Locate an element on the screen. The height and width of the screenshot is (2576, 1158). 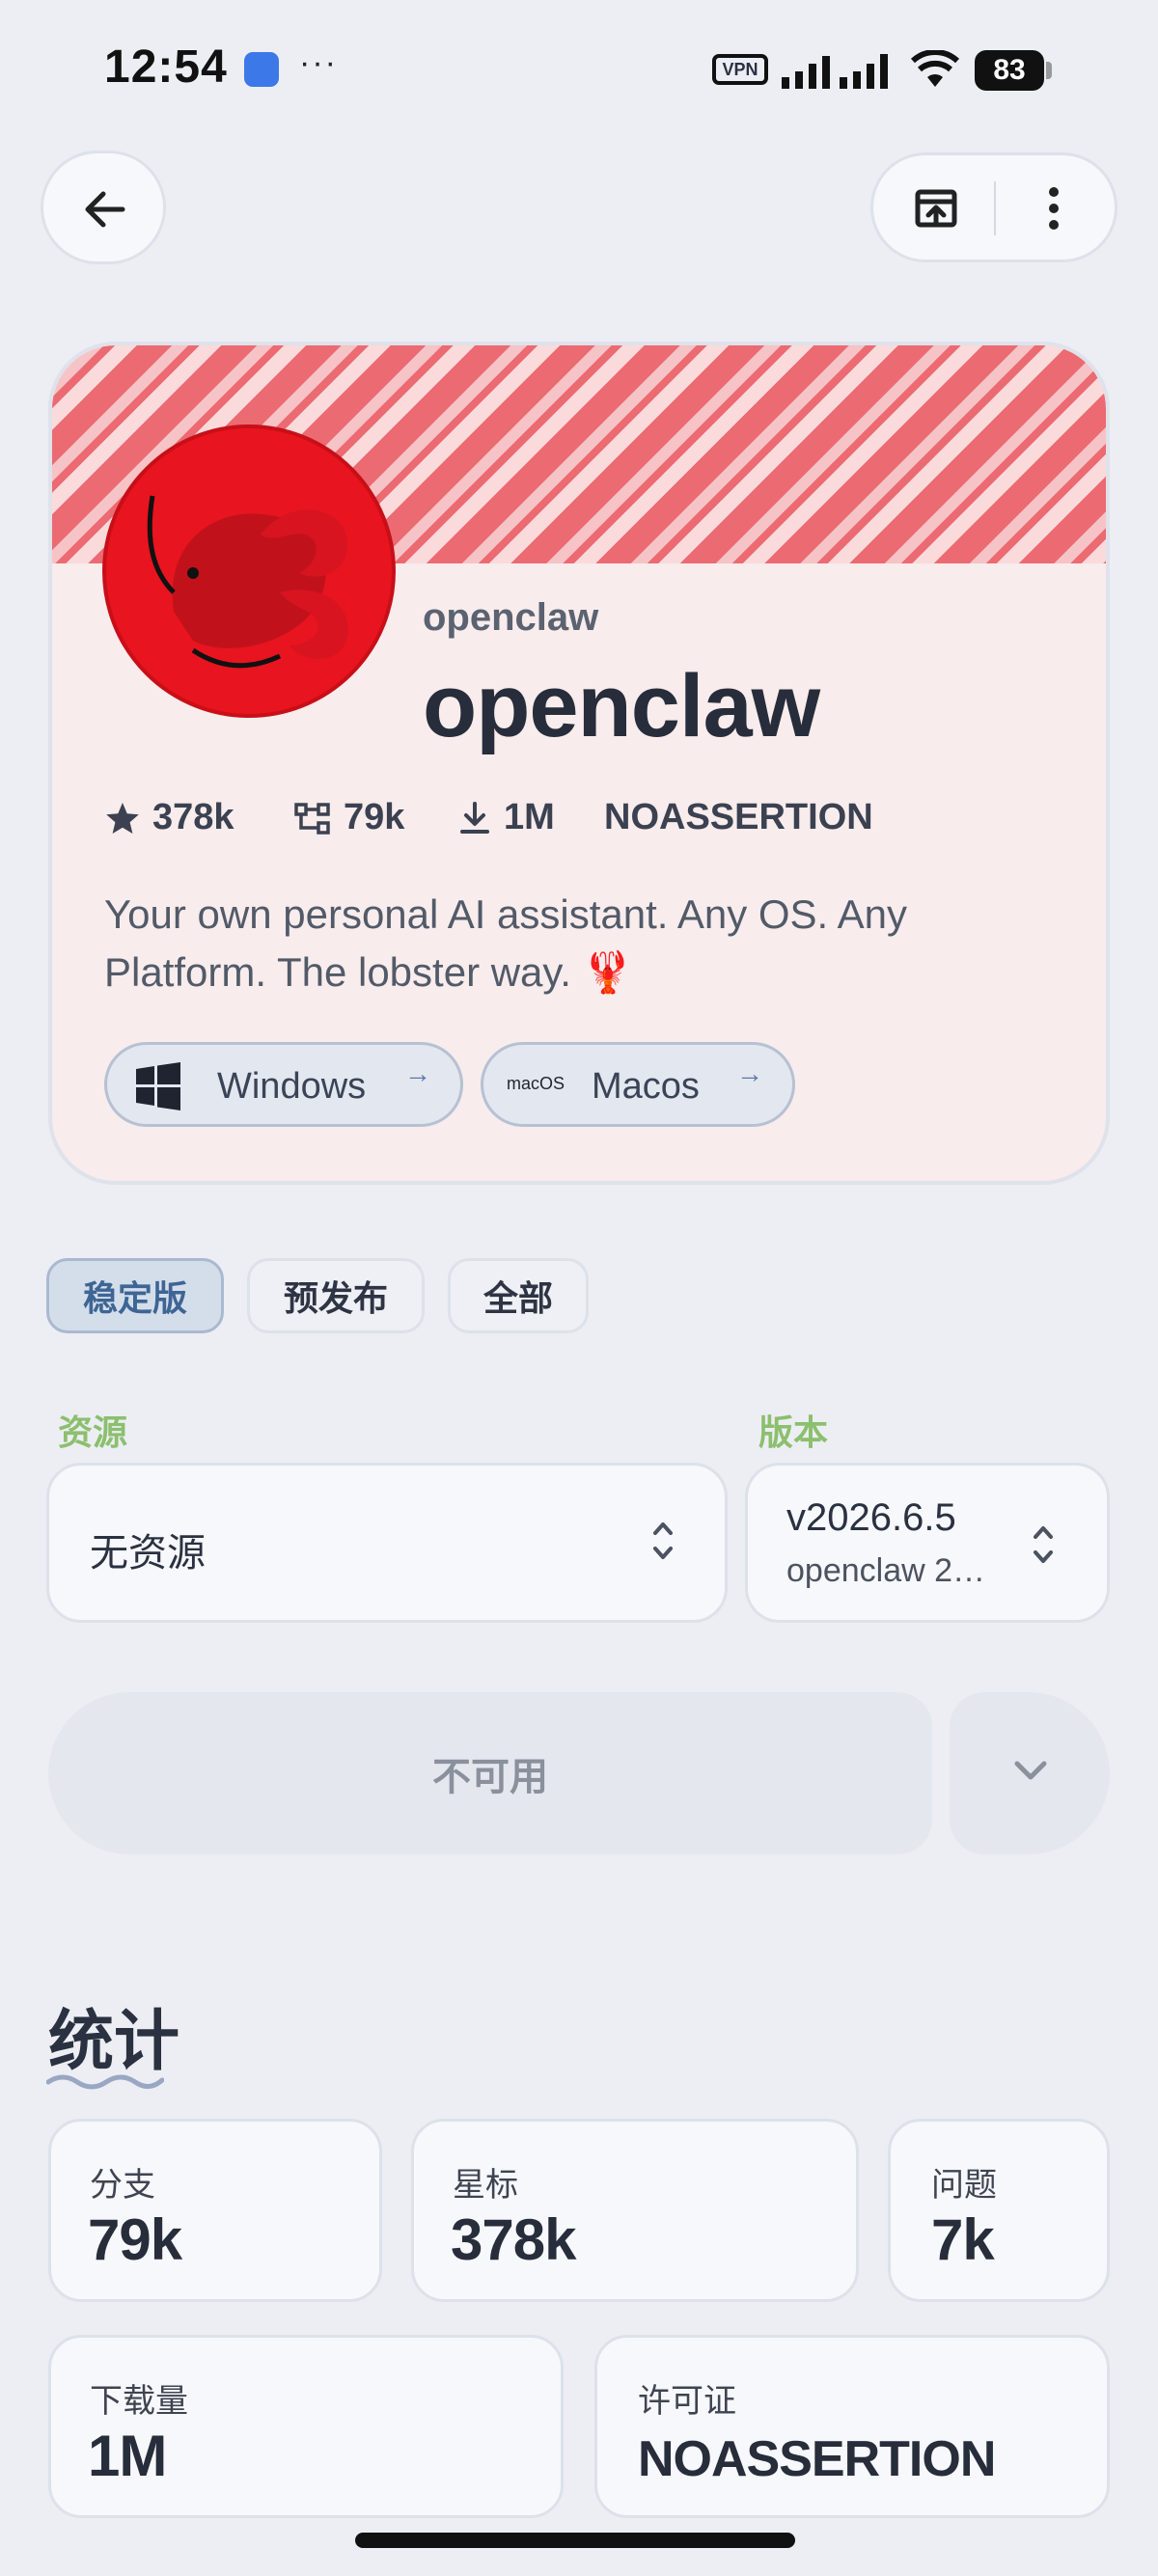
stat-card-value: NOASSERTION is located at coordinates (817, 2459).